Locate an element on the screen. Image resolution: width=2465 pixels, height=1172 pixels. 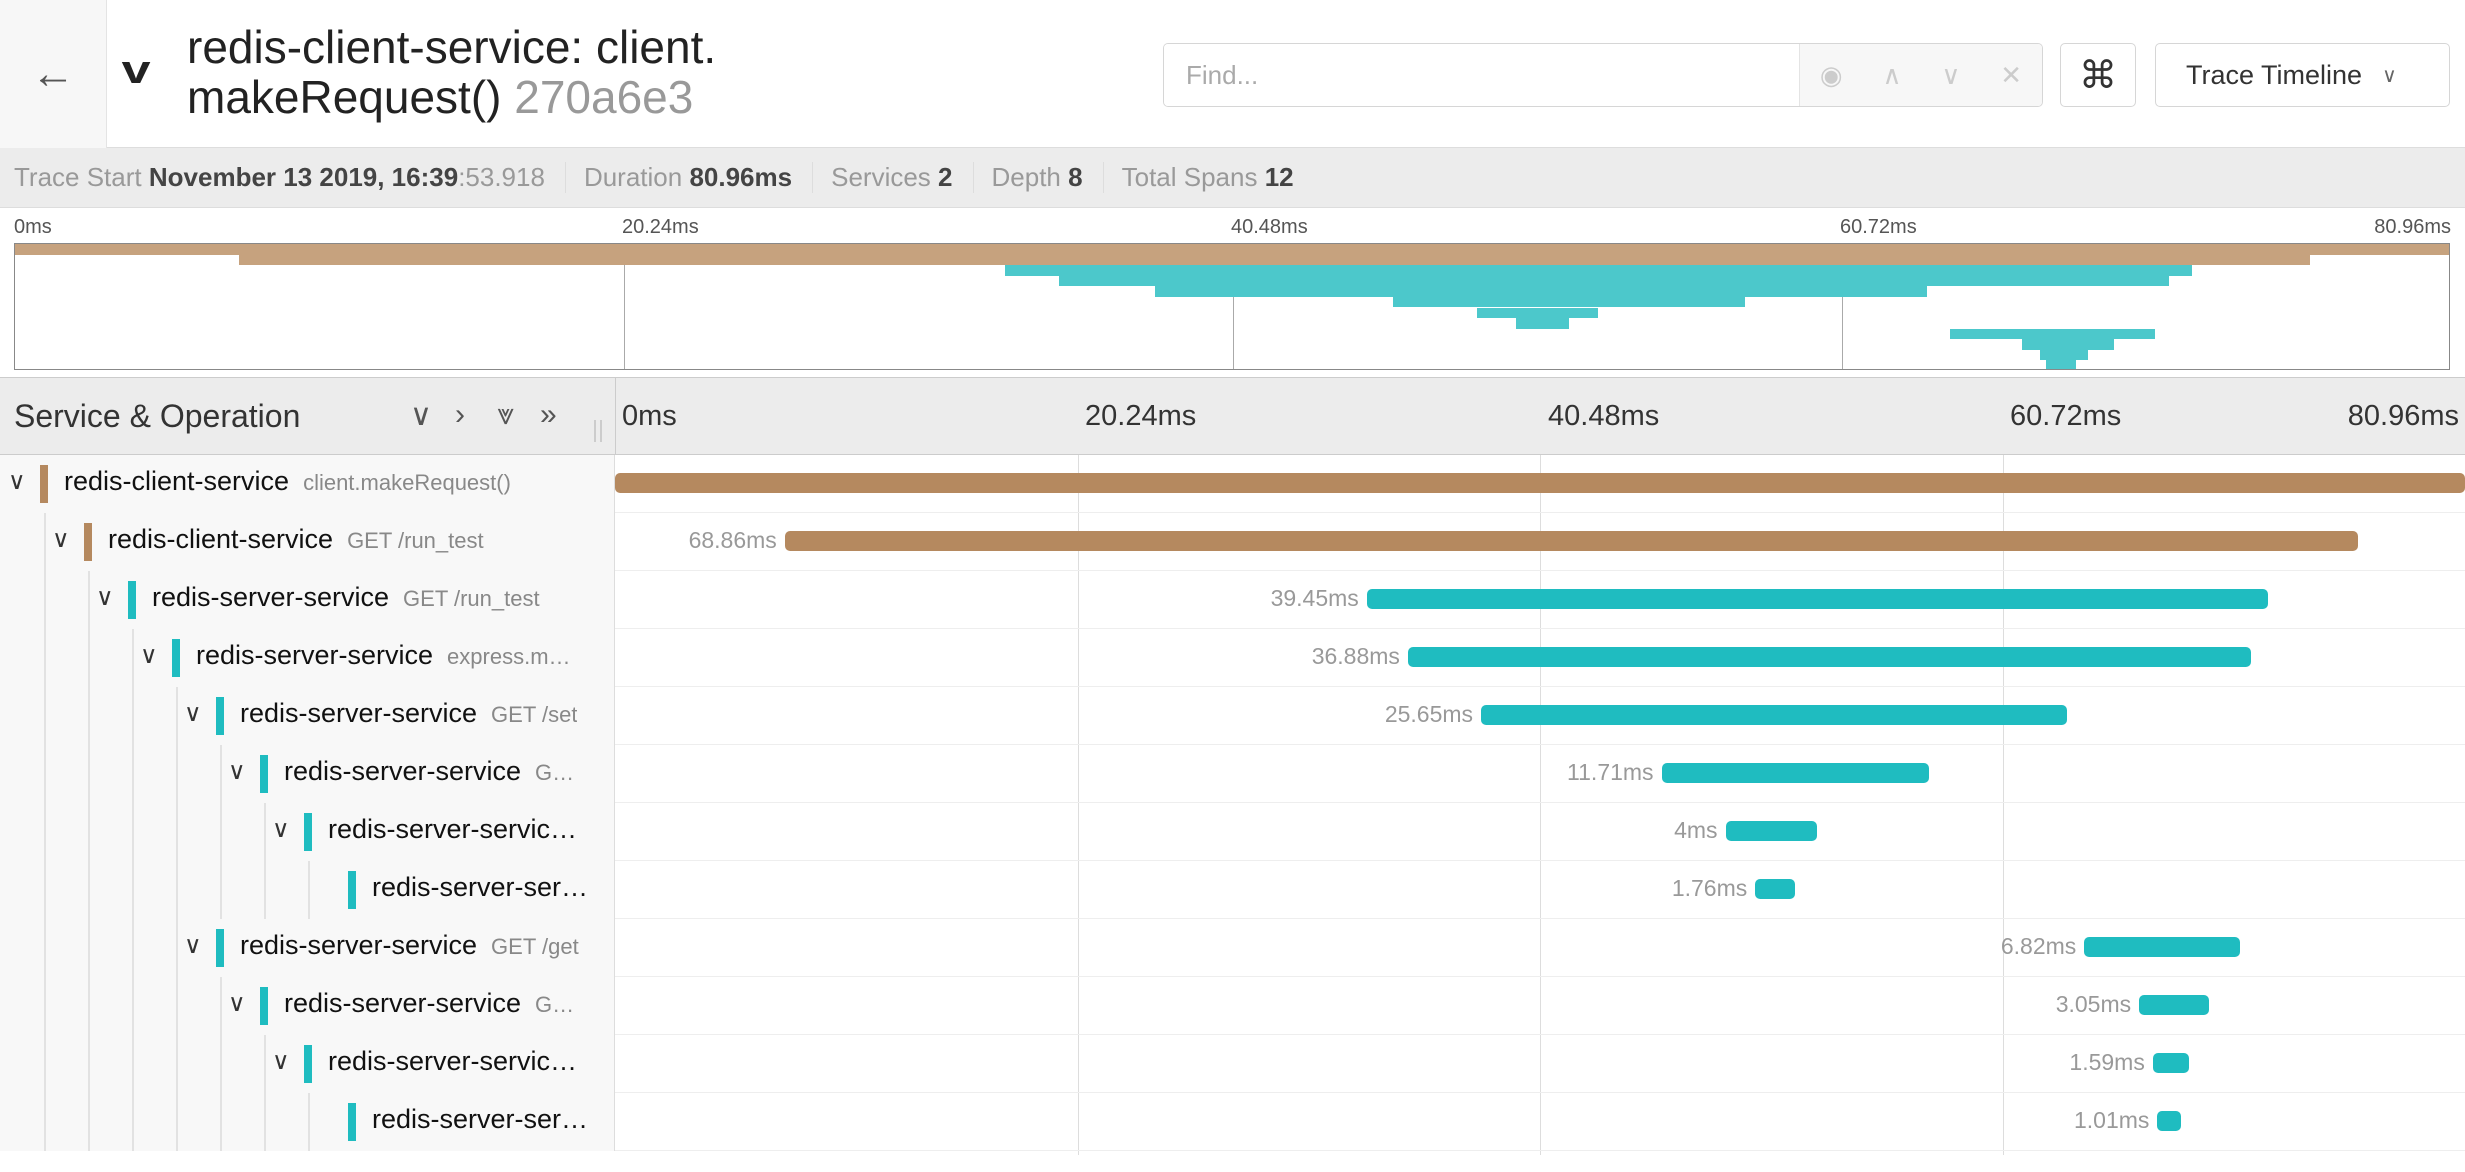
trace-minimap: 0ms 20.24ms 40.48ms 60.72ms 80.96ms is located at coordinates (1232, 293).